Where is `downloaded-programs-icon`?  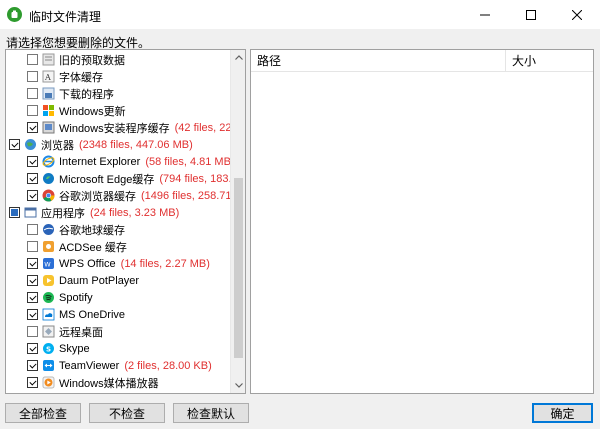 downloaded-programs-icon is located at coordinates (48, 93).